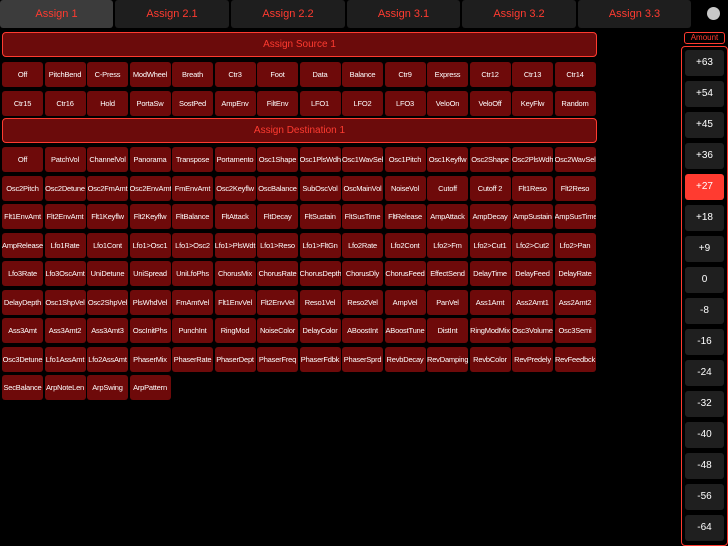  I want to click on destination-button-osc3semi: Osc3Semi, so click(575, 330).